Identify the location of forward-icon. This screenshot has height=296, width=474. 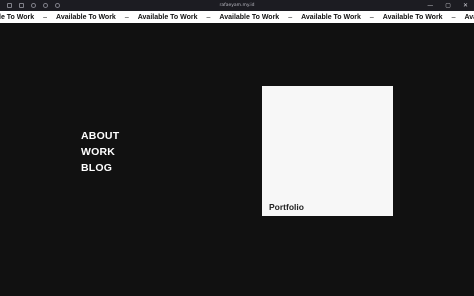
(45, 5).